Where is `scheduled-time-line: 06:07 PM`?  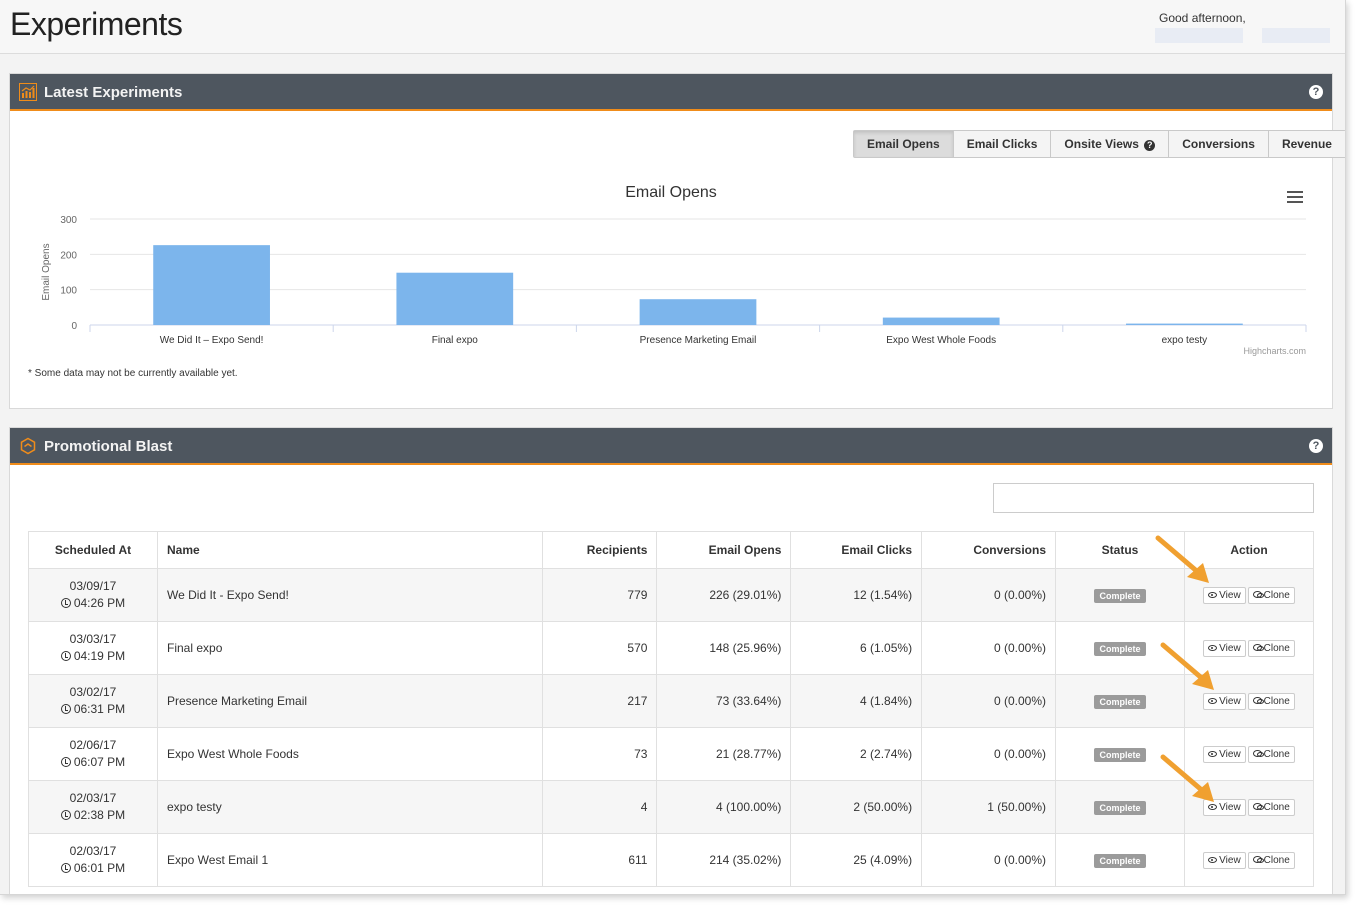 scheduled-time-line: 06:07 PM is located at coordinates (93, 762).